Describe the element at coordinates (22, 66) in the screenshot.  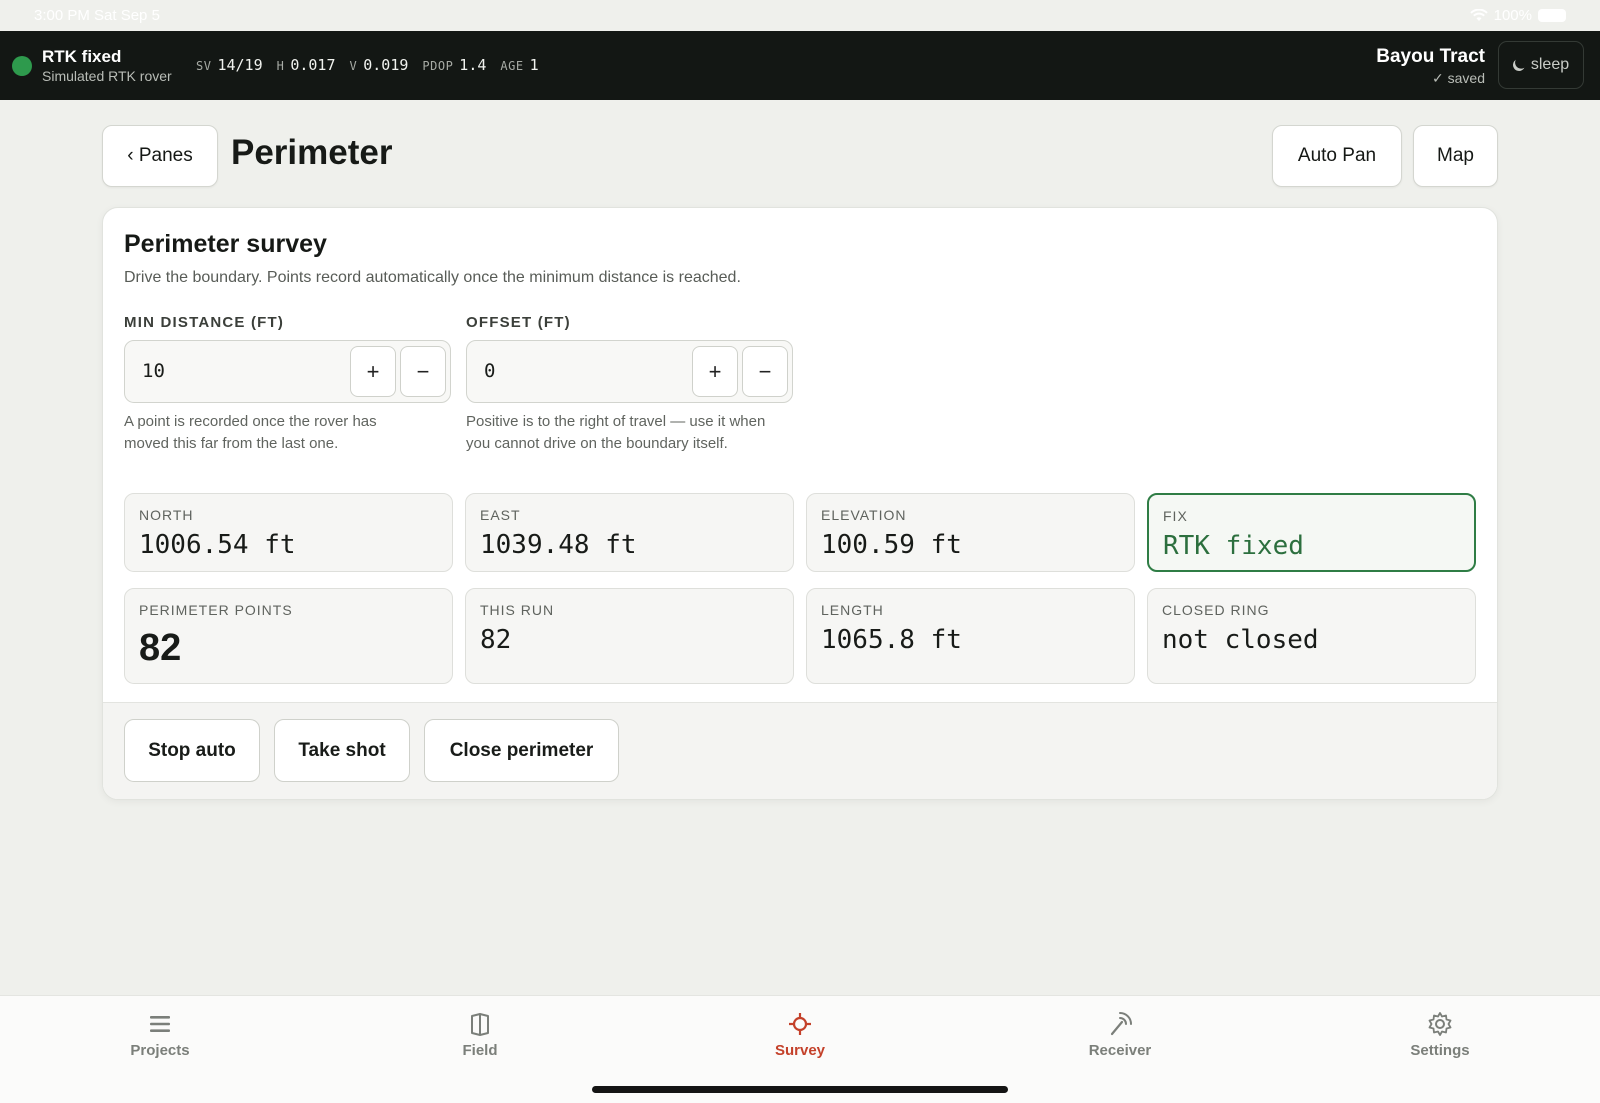
I see `fix-status-dot` at that location.